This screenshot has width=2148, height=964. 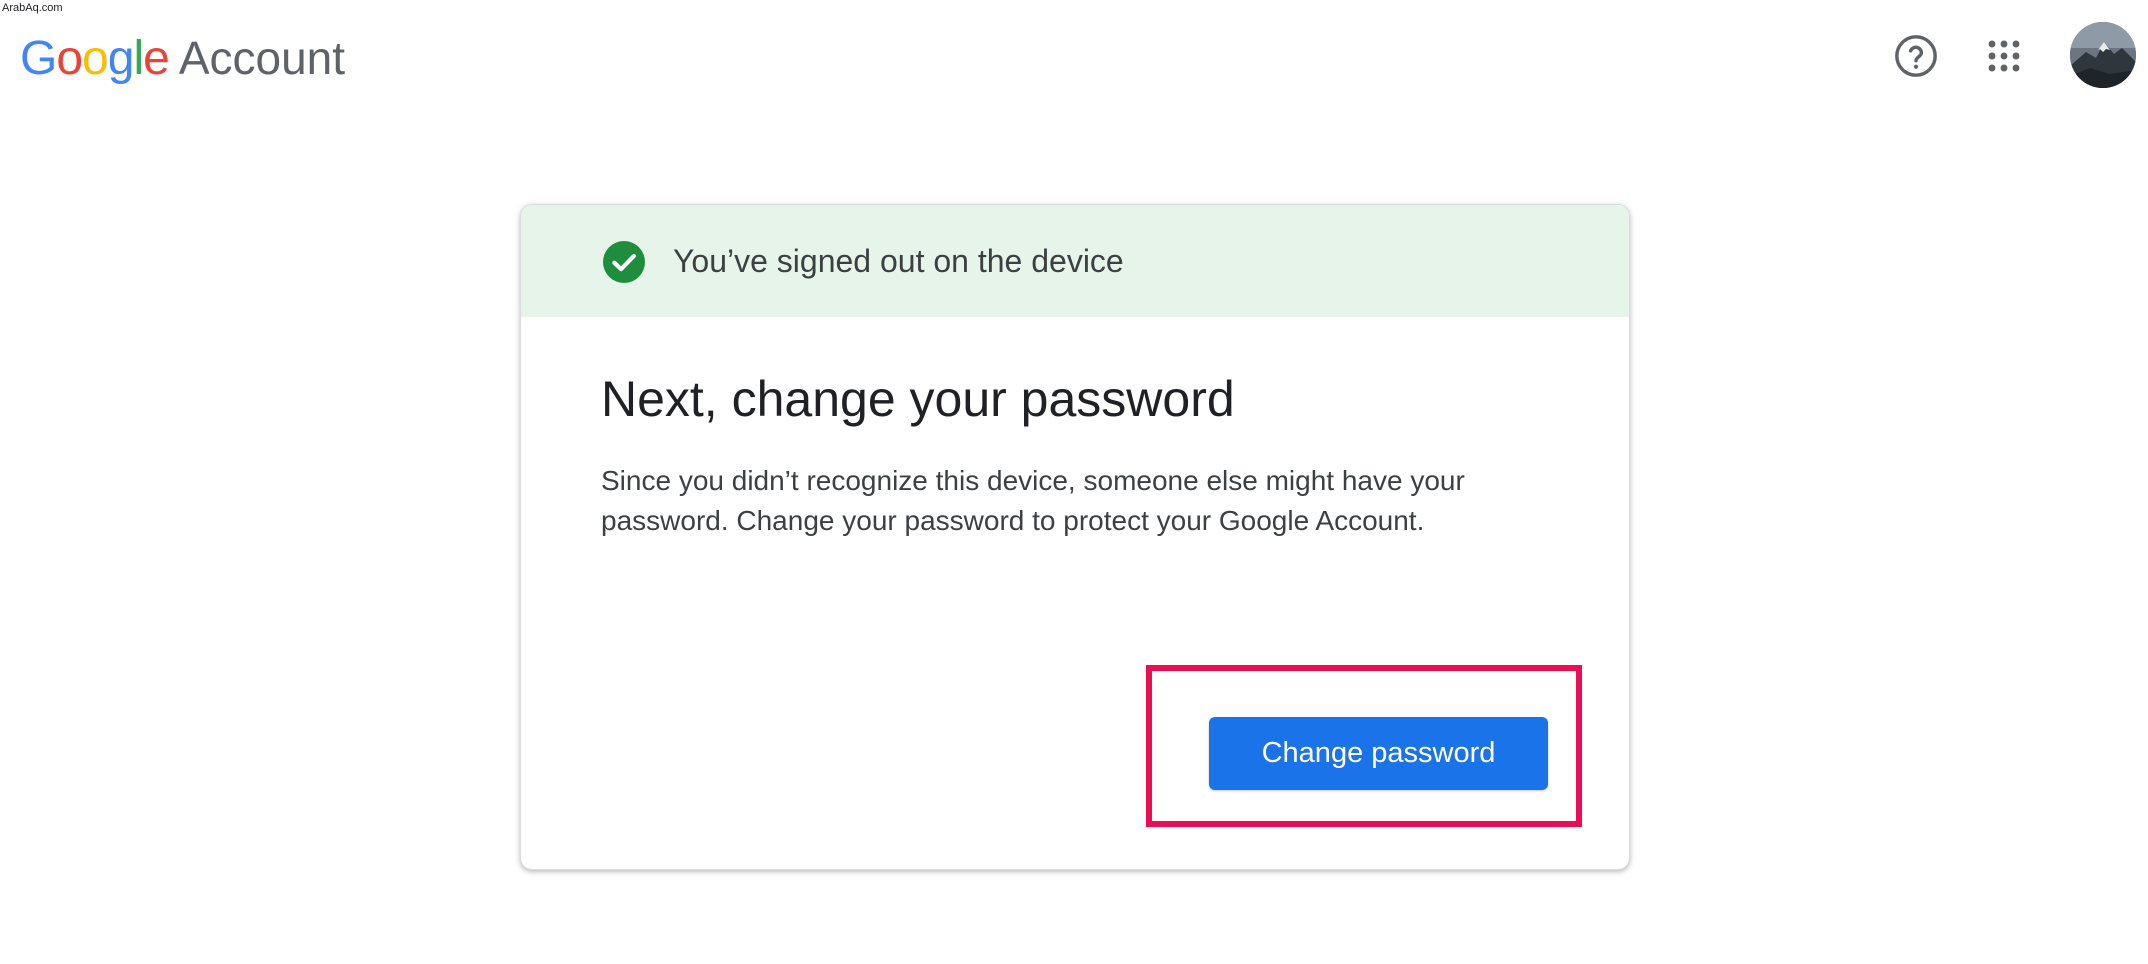 I want to click on logo-letter: g, so click(x=121, y=58).